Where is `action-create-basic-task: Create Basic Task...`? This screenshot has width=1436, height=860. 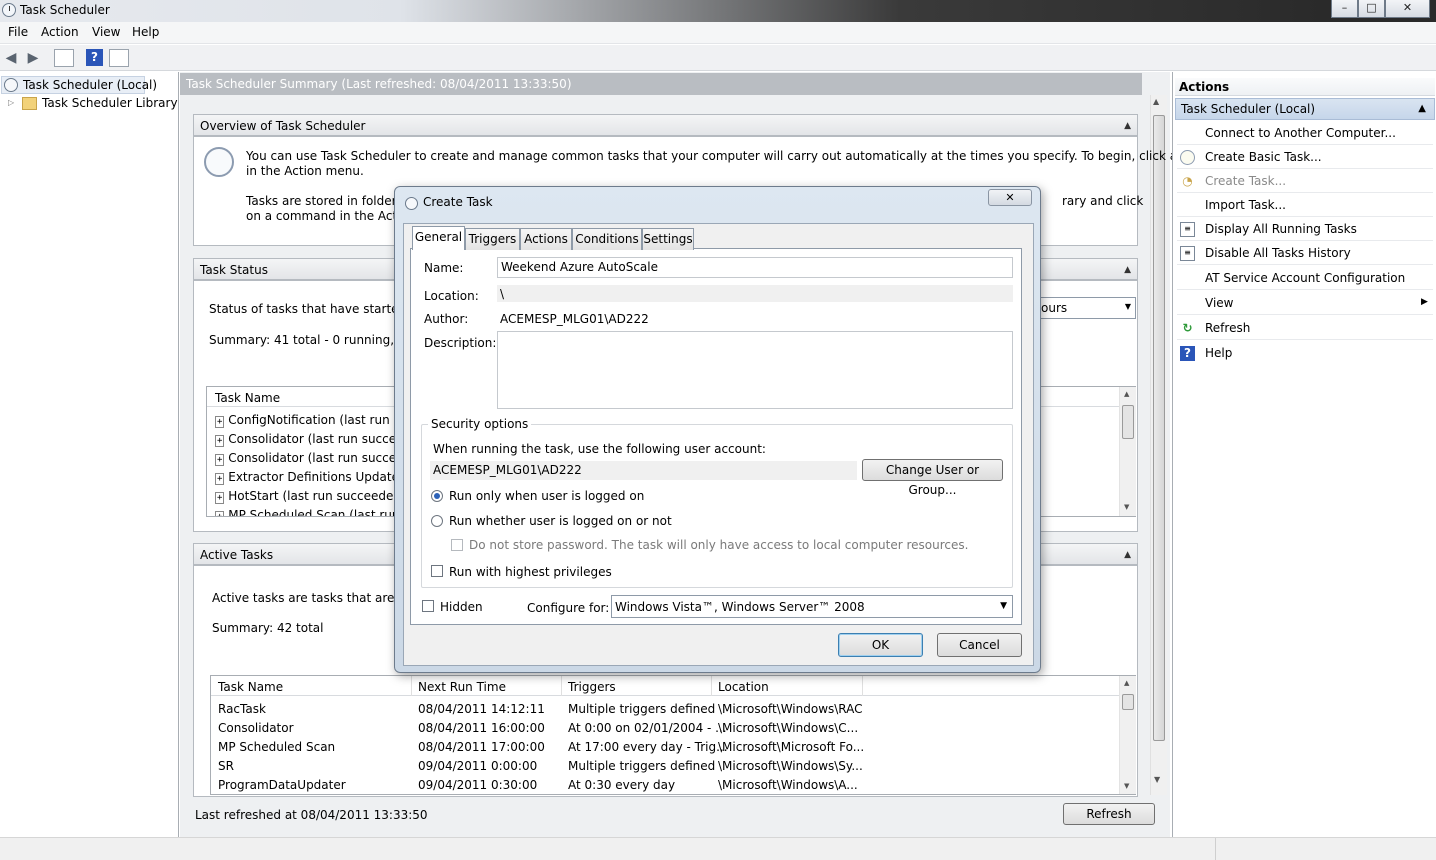 action-create-basic-task: Create Basic Task... is located at coordinates (1263, 157).